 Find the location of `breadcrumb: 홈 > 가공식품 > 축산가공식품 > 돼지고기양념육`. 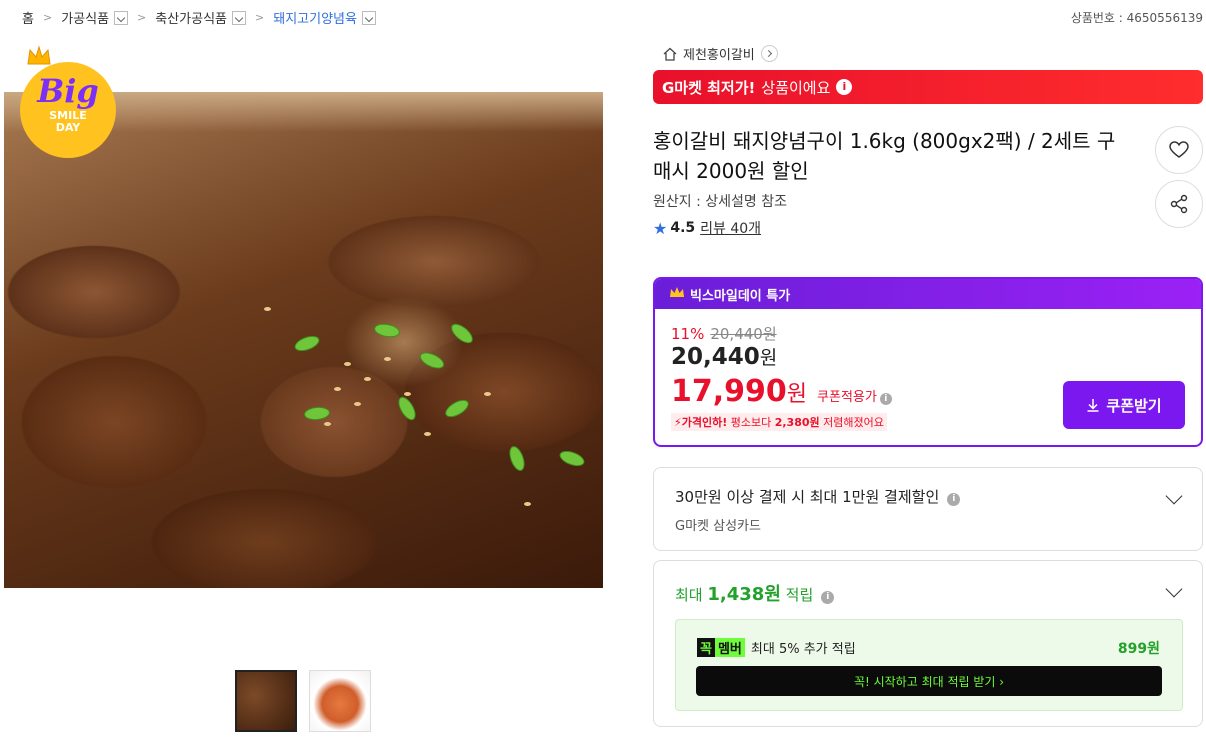

breadcrumb: 홈 > 가공식품 > 축산가공식품 > 돼지고기양념육 is located at coordinates (199, 17).